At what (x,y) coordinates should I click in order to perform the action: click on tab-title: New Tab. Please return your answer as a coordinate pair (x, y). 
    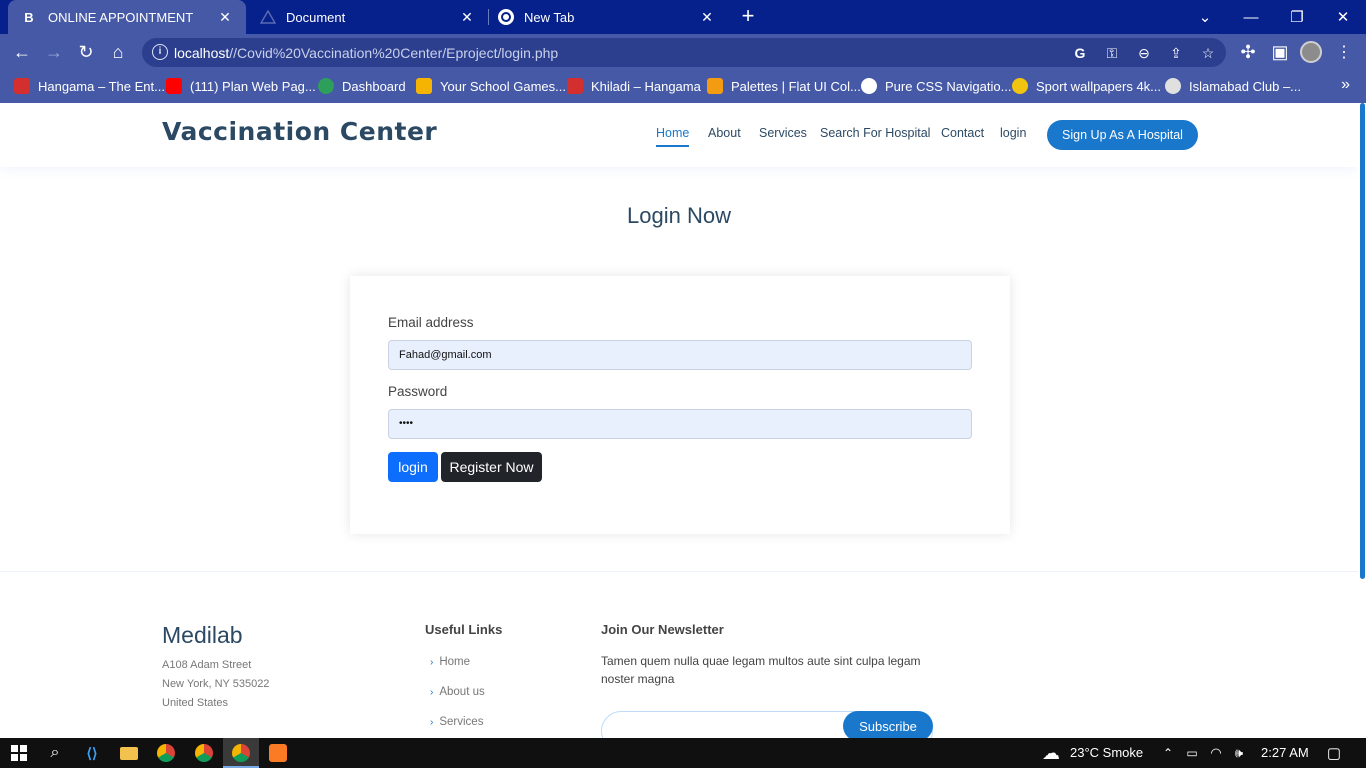
    Looking at the image, I should click on (549, 17).